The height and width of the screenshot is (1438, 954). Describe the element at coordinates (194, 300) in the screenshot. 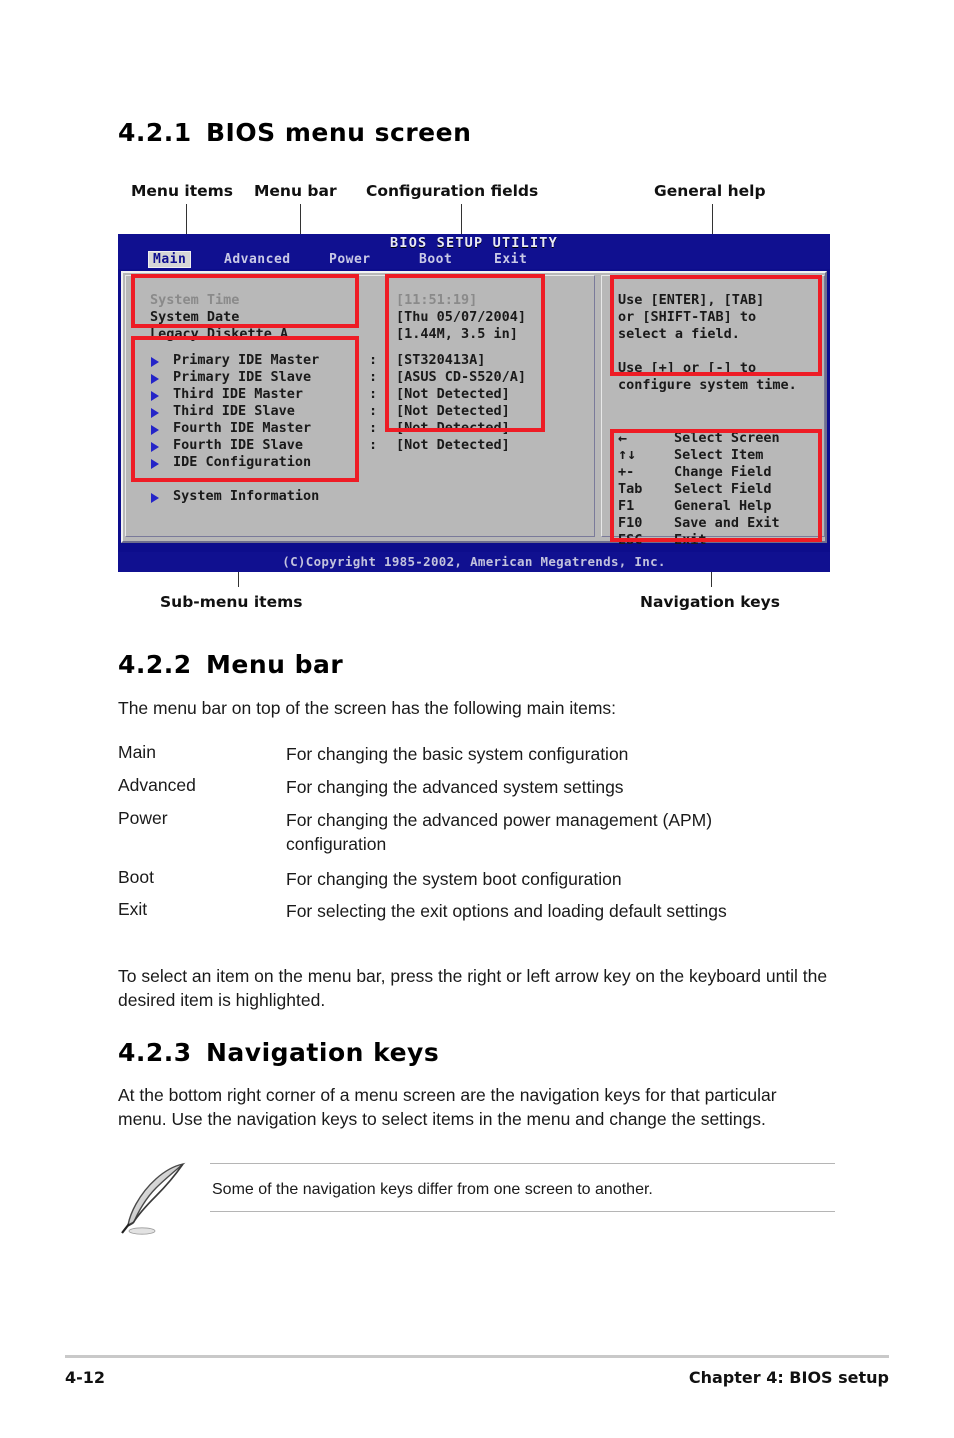

I see `bios-item-system-time: System Time` at that location.